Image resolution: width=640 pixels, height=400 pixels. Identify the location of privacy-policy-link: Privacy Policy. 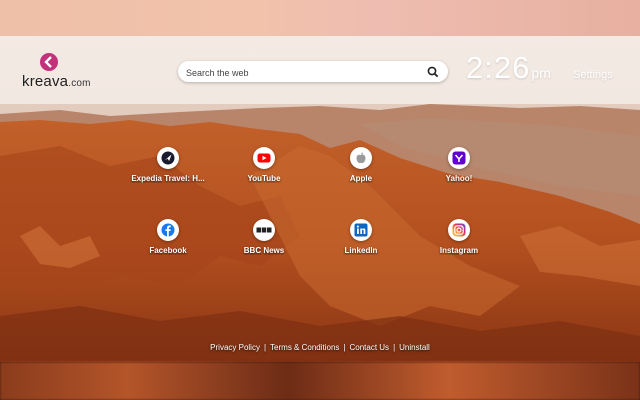
(235, 347).